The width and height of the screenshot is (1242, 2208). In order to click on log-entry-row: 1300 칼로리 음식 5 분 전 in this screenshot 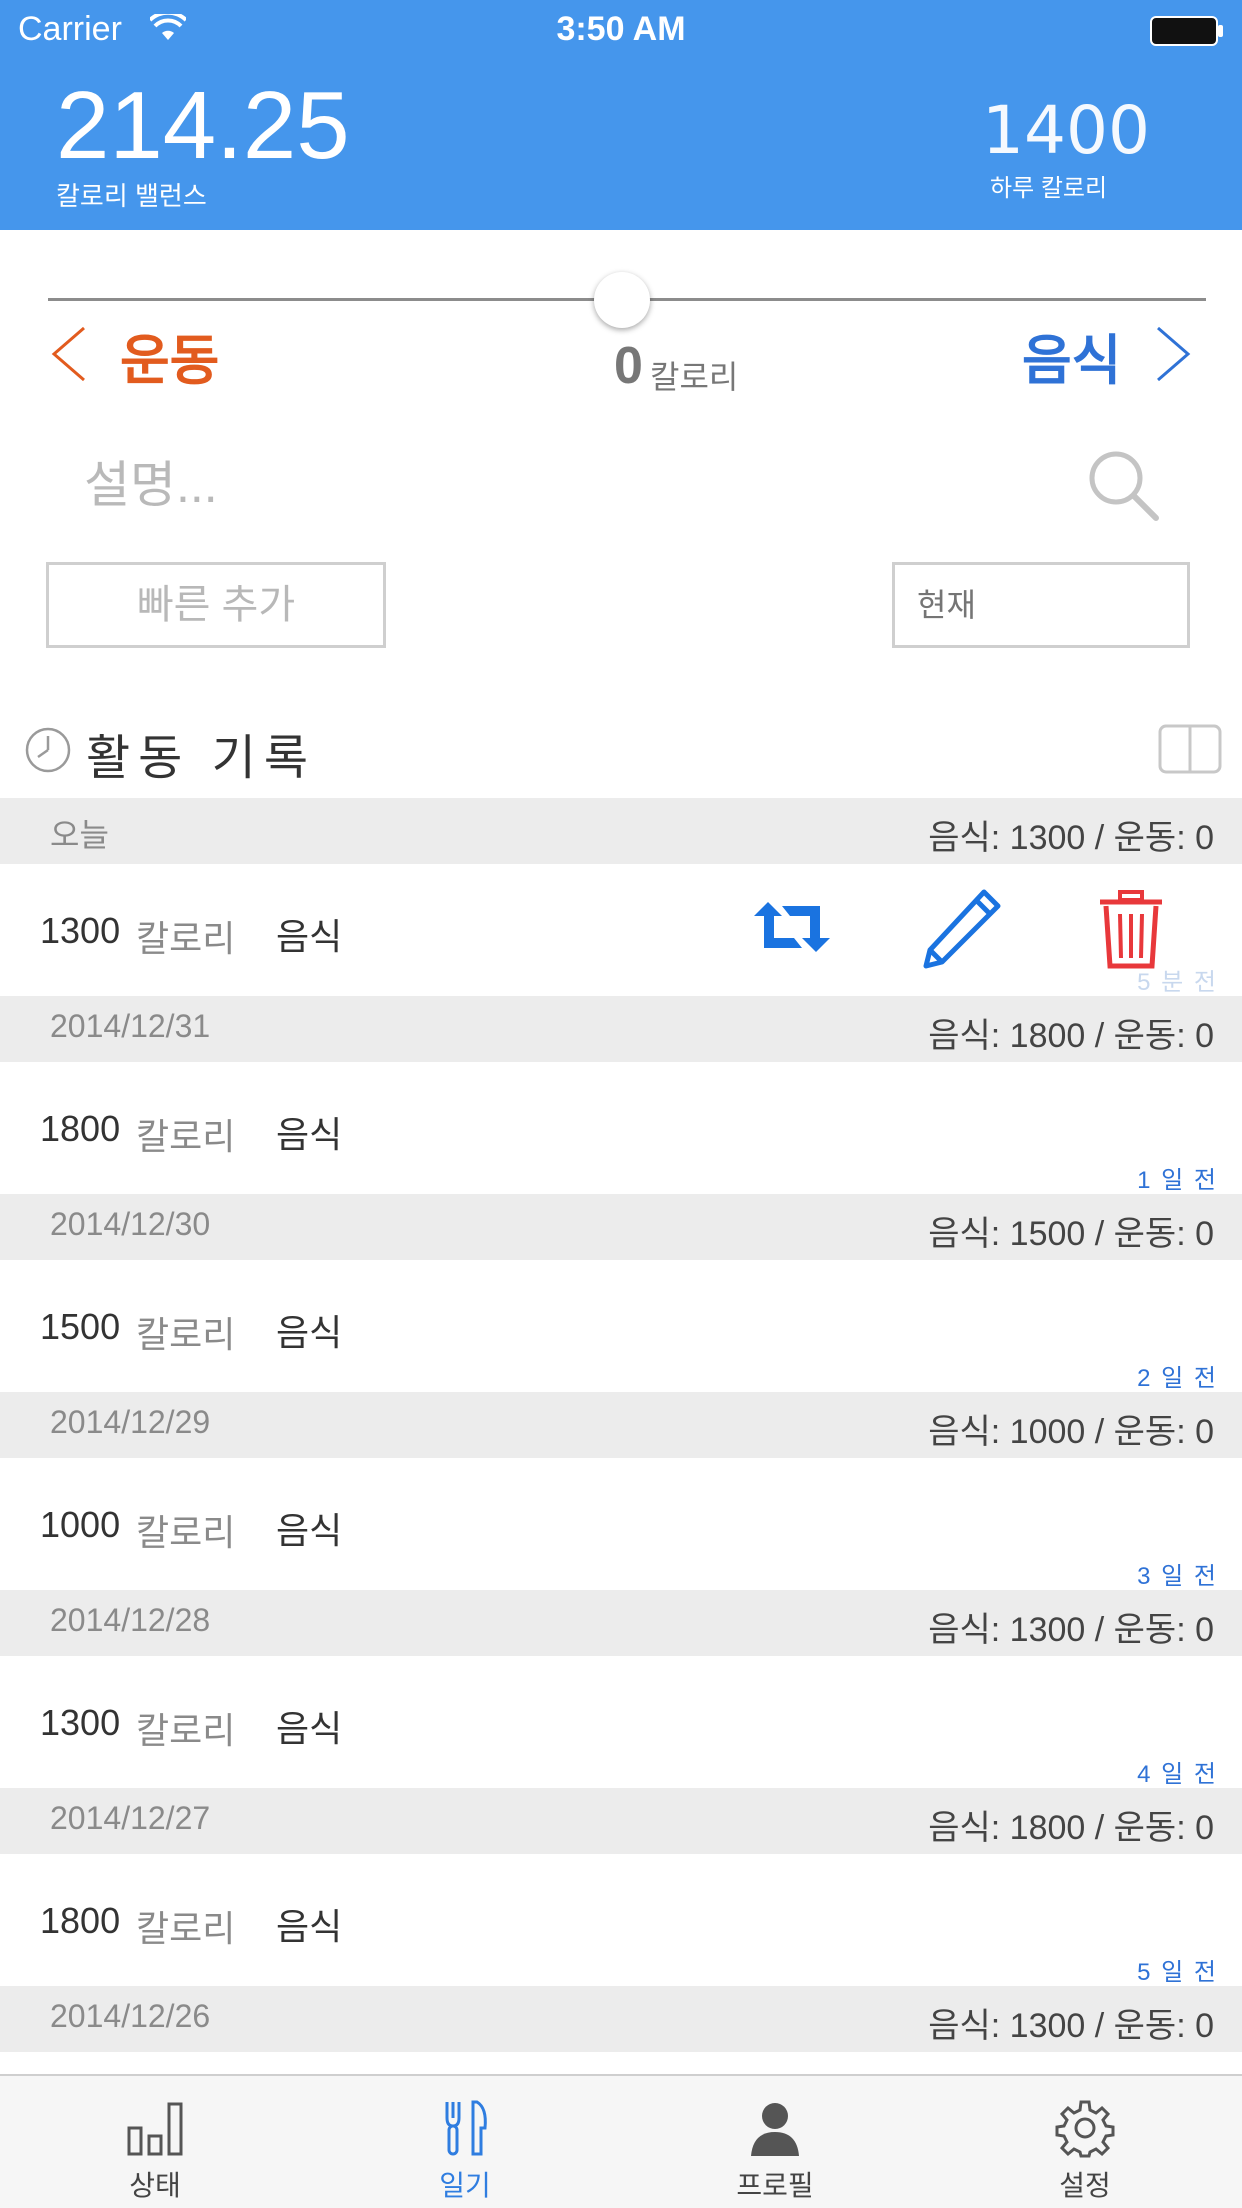, I will do `click(621, 930)`.